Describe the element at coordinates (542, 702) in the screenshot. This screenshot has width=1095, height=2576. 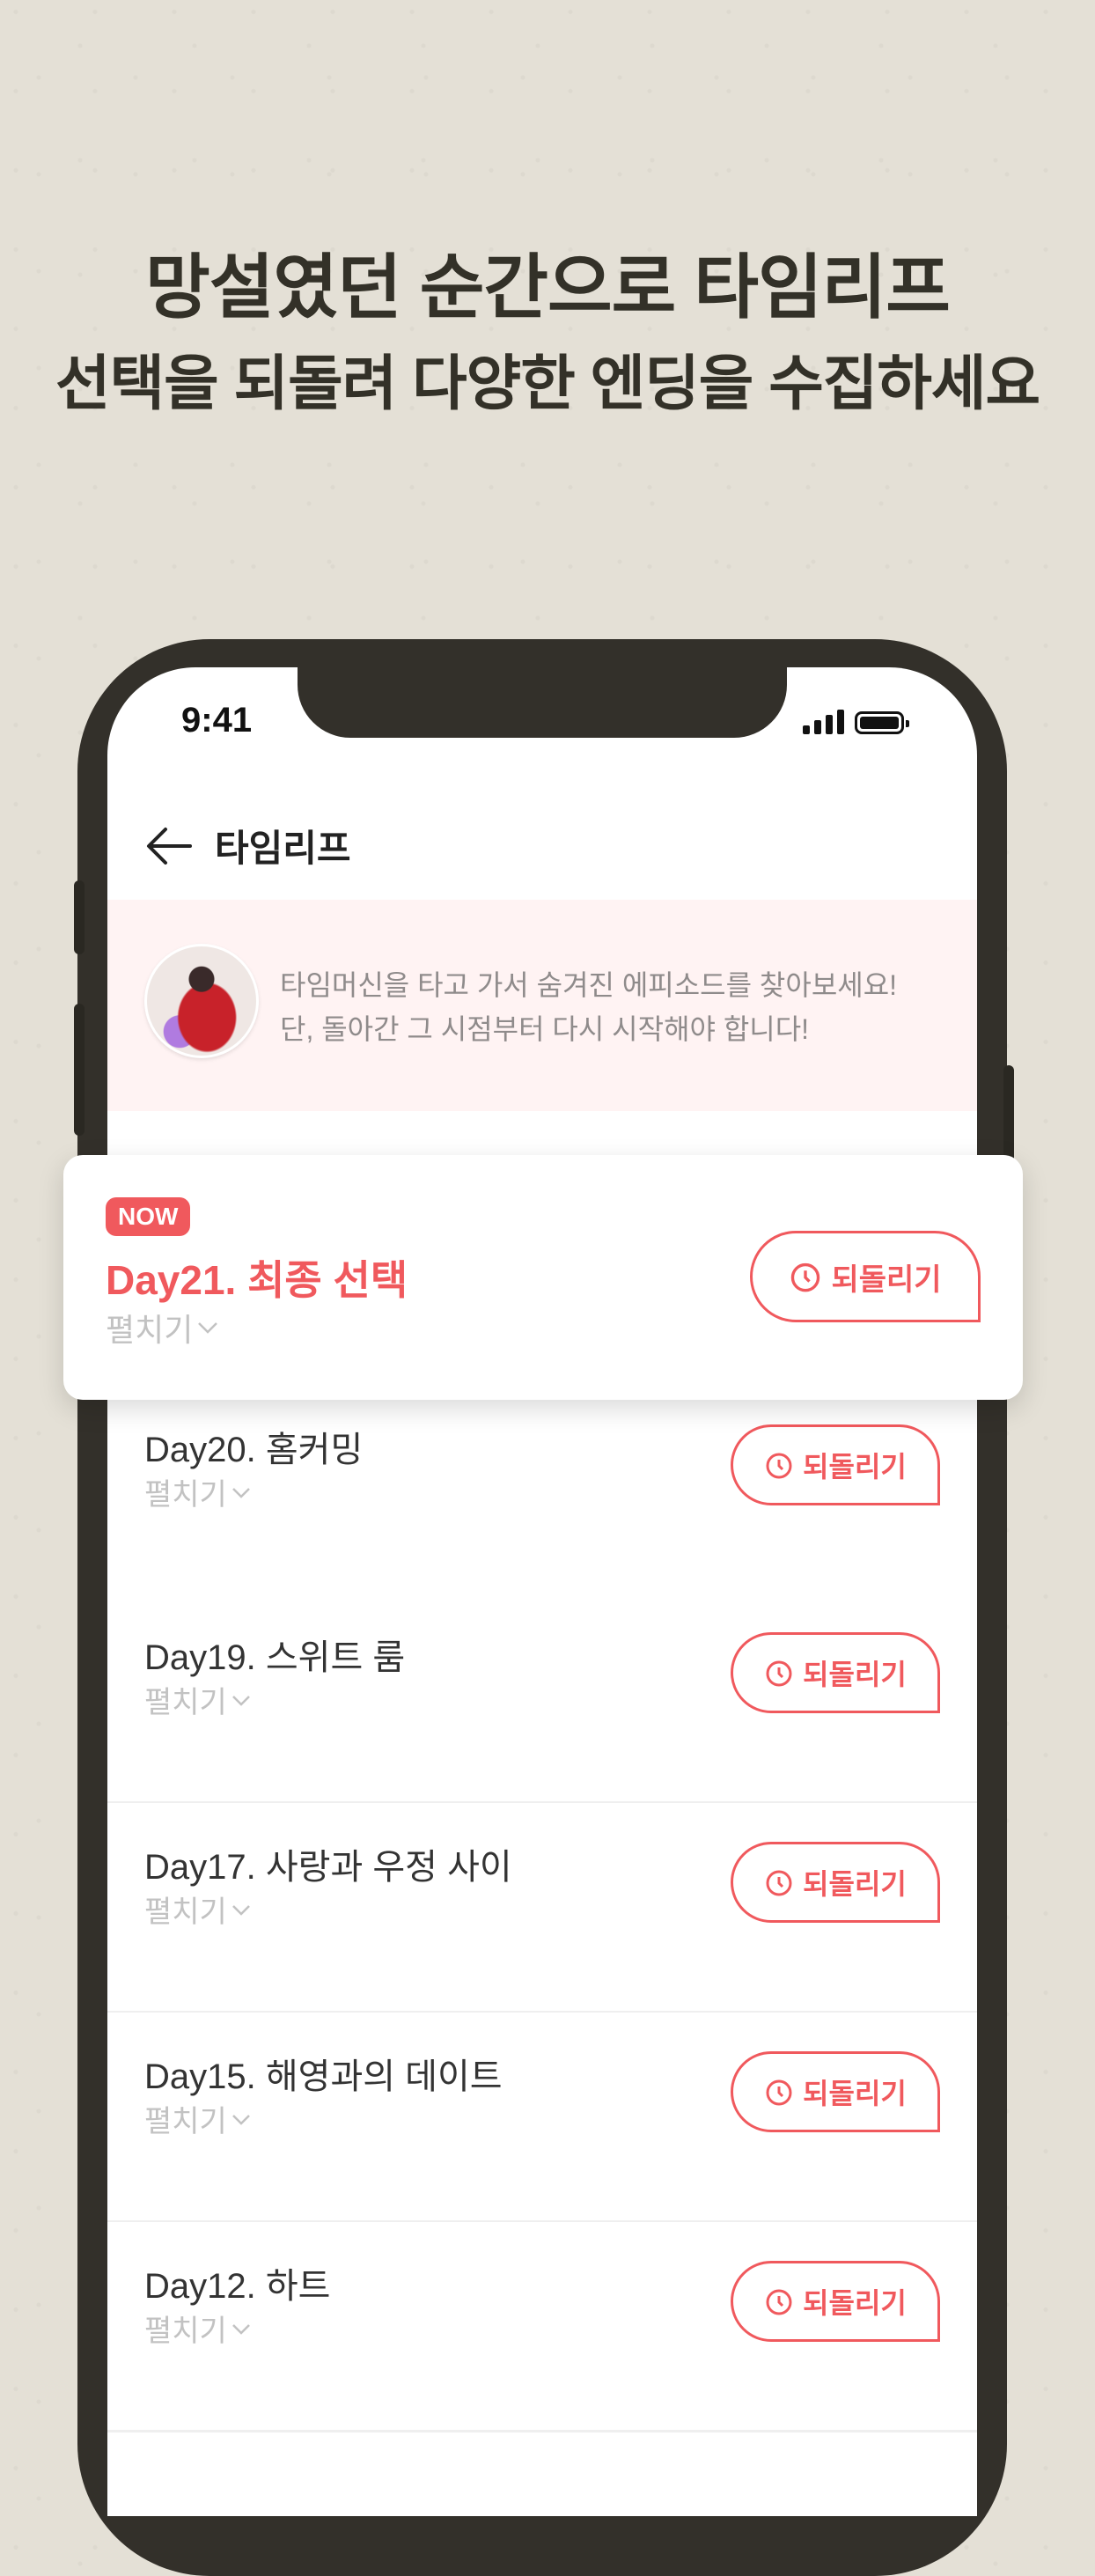
I see `phone-notch` at that location.